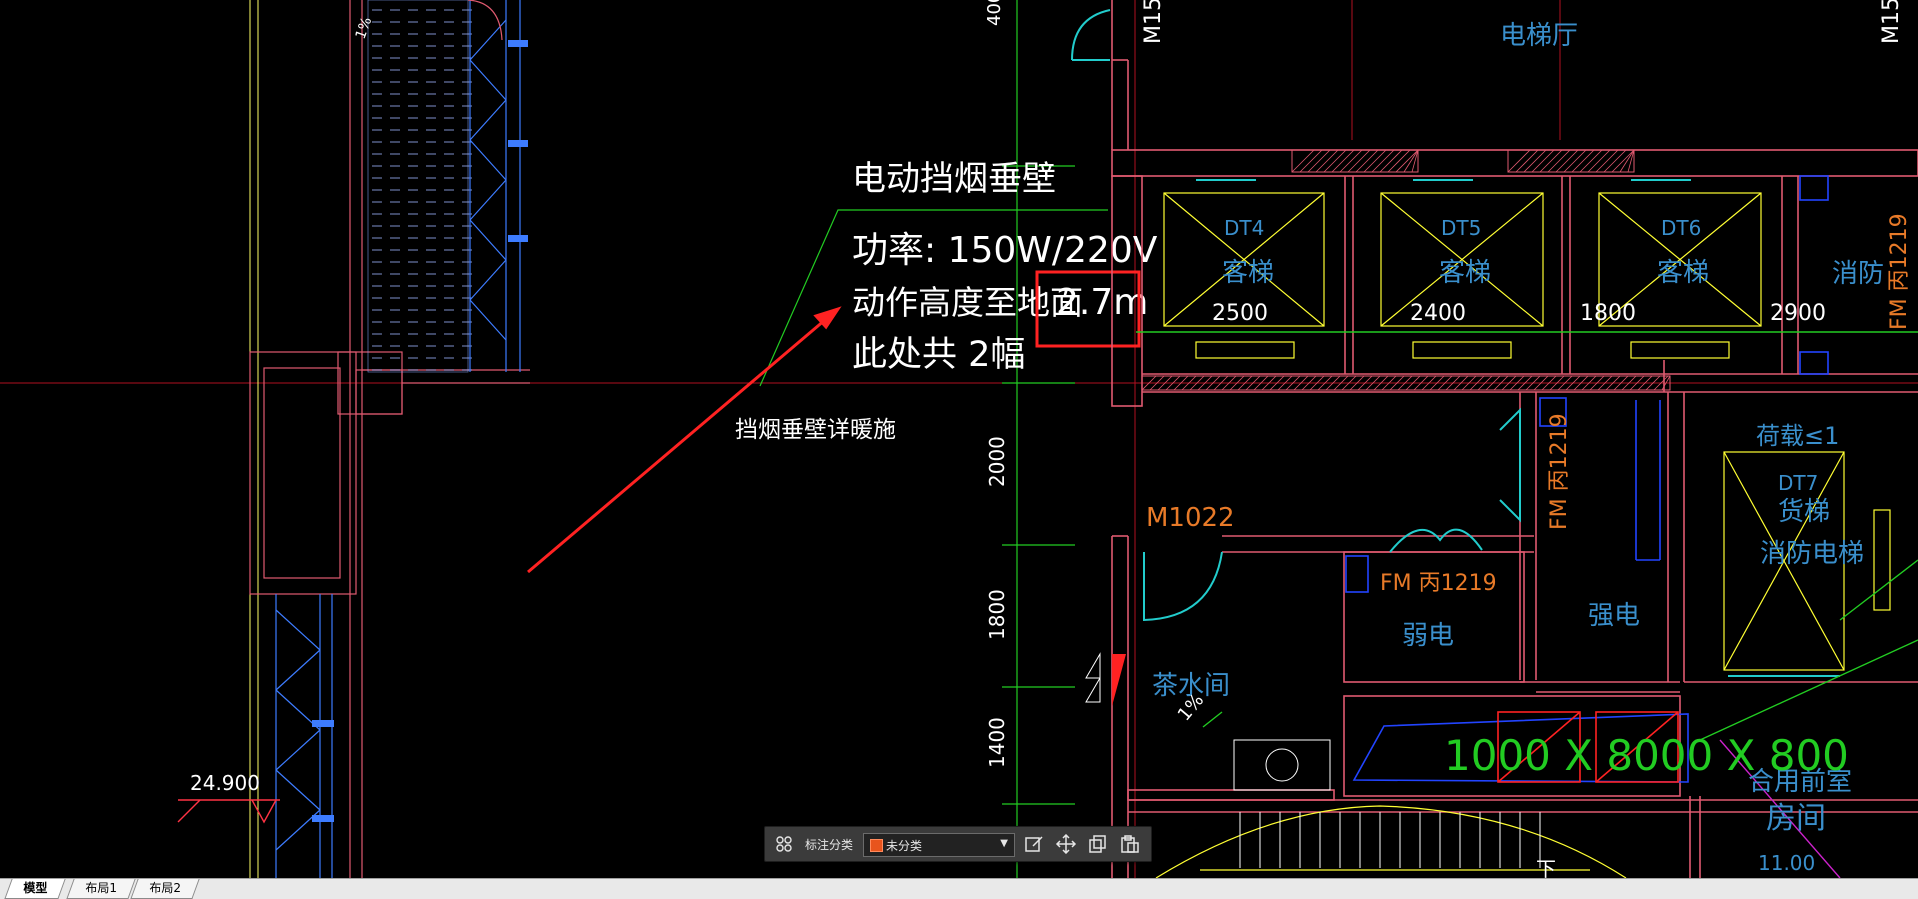 This screenshot has height=899, width=1918. I want to click on elevator-dt5-dim: 2400, so click(1438, 313).